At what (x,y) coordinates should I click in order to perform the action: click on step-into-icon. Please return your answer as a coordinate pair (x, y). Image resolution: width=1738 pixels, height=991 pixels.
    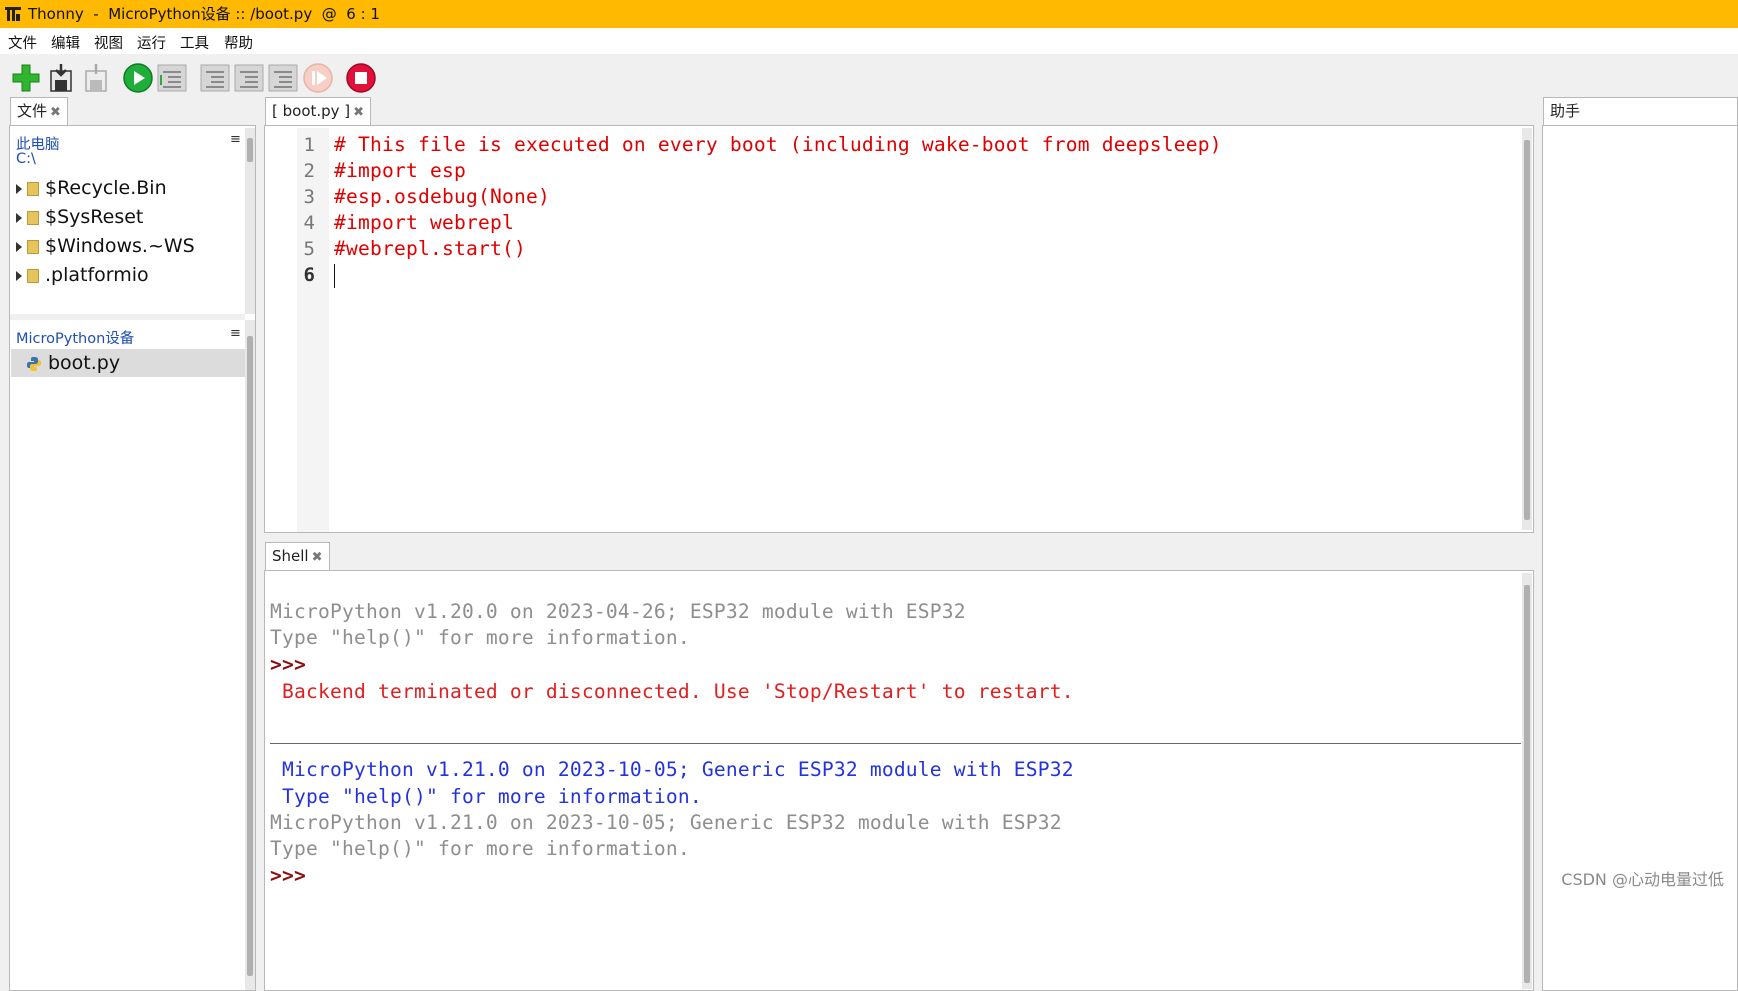
    Looking at the image, I should click on (249, 78).